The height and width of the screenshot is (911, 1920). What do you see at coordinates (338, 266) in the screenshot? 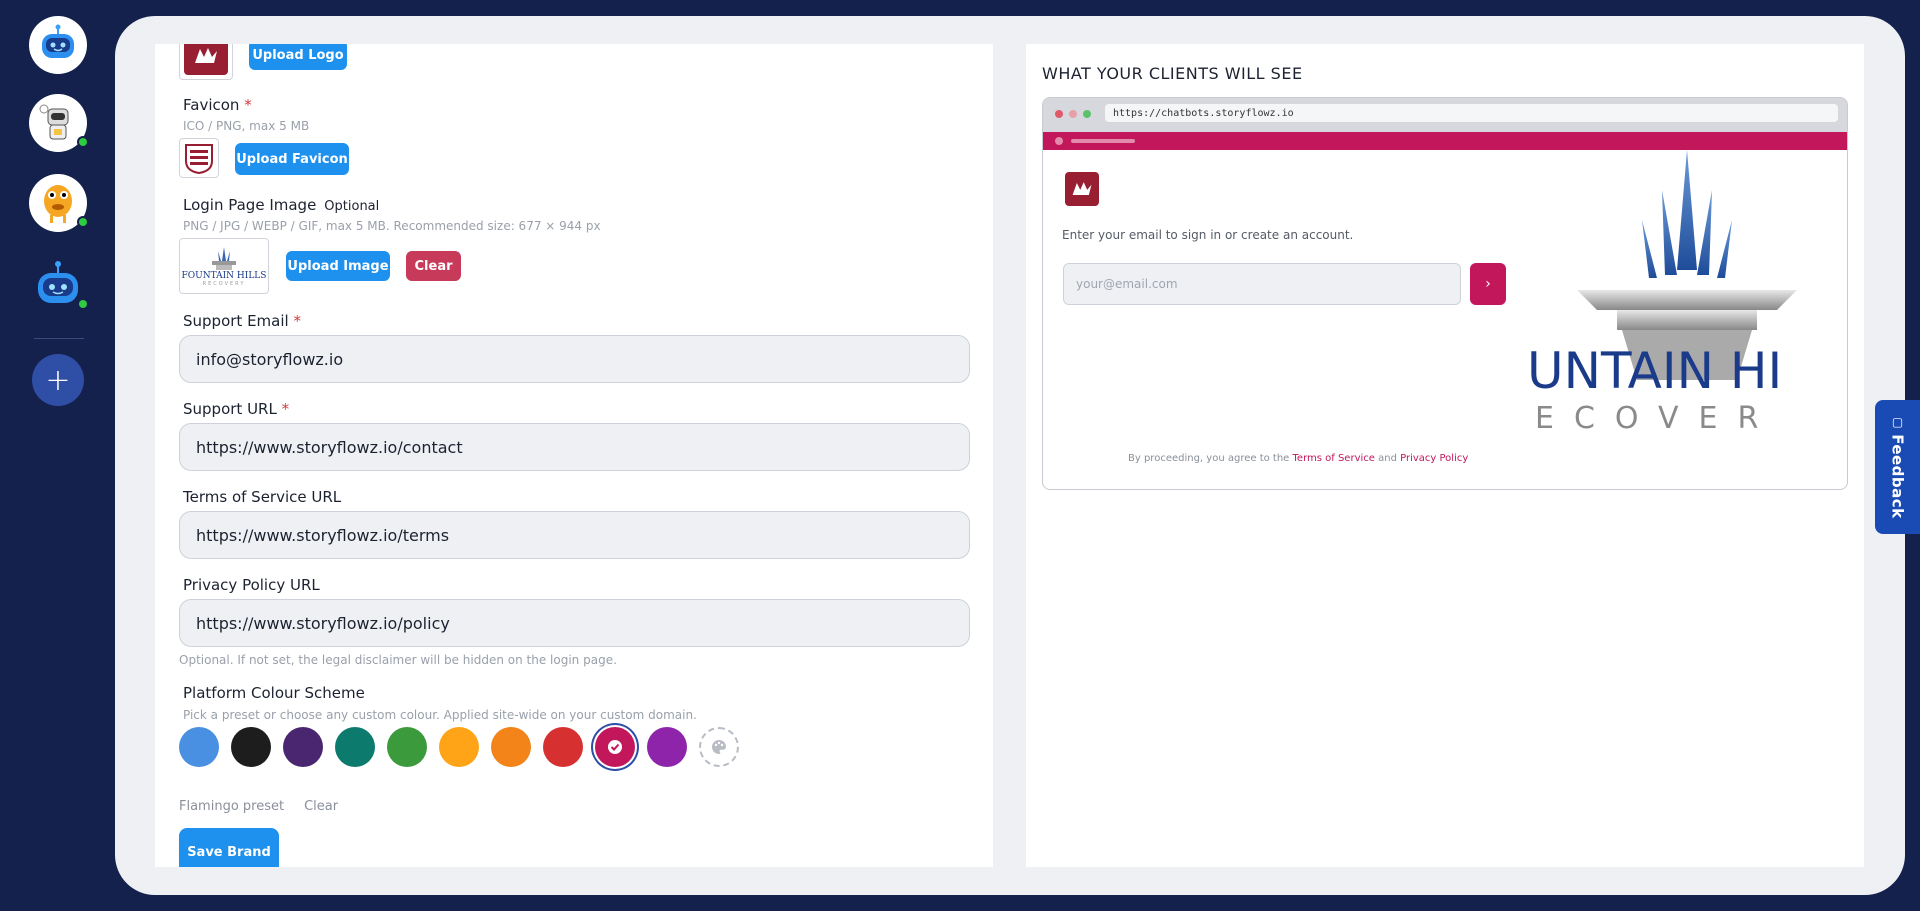
I see `upload-image-button: Upload Image` at bounding box center [338, 266].